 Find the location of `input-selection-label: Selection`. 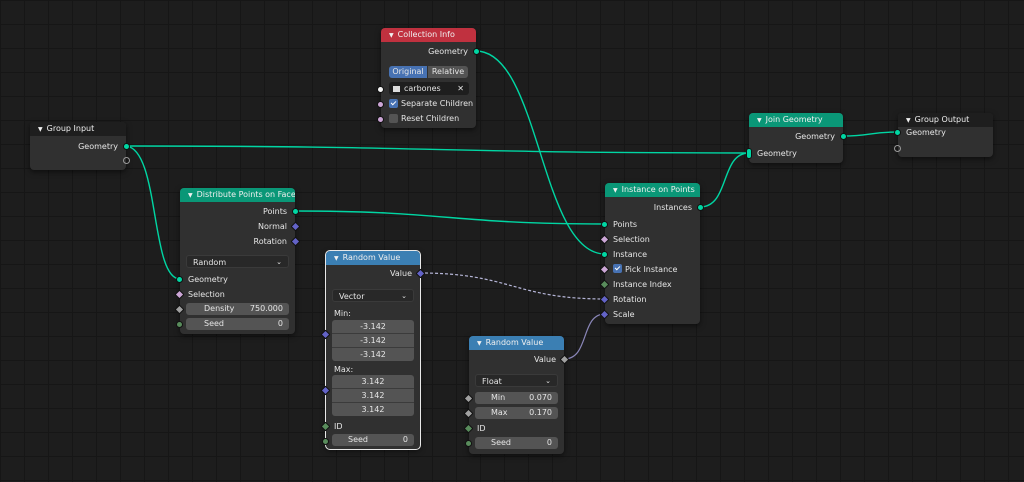

input-selection-label: Selection is located at coordinates (631, 239).